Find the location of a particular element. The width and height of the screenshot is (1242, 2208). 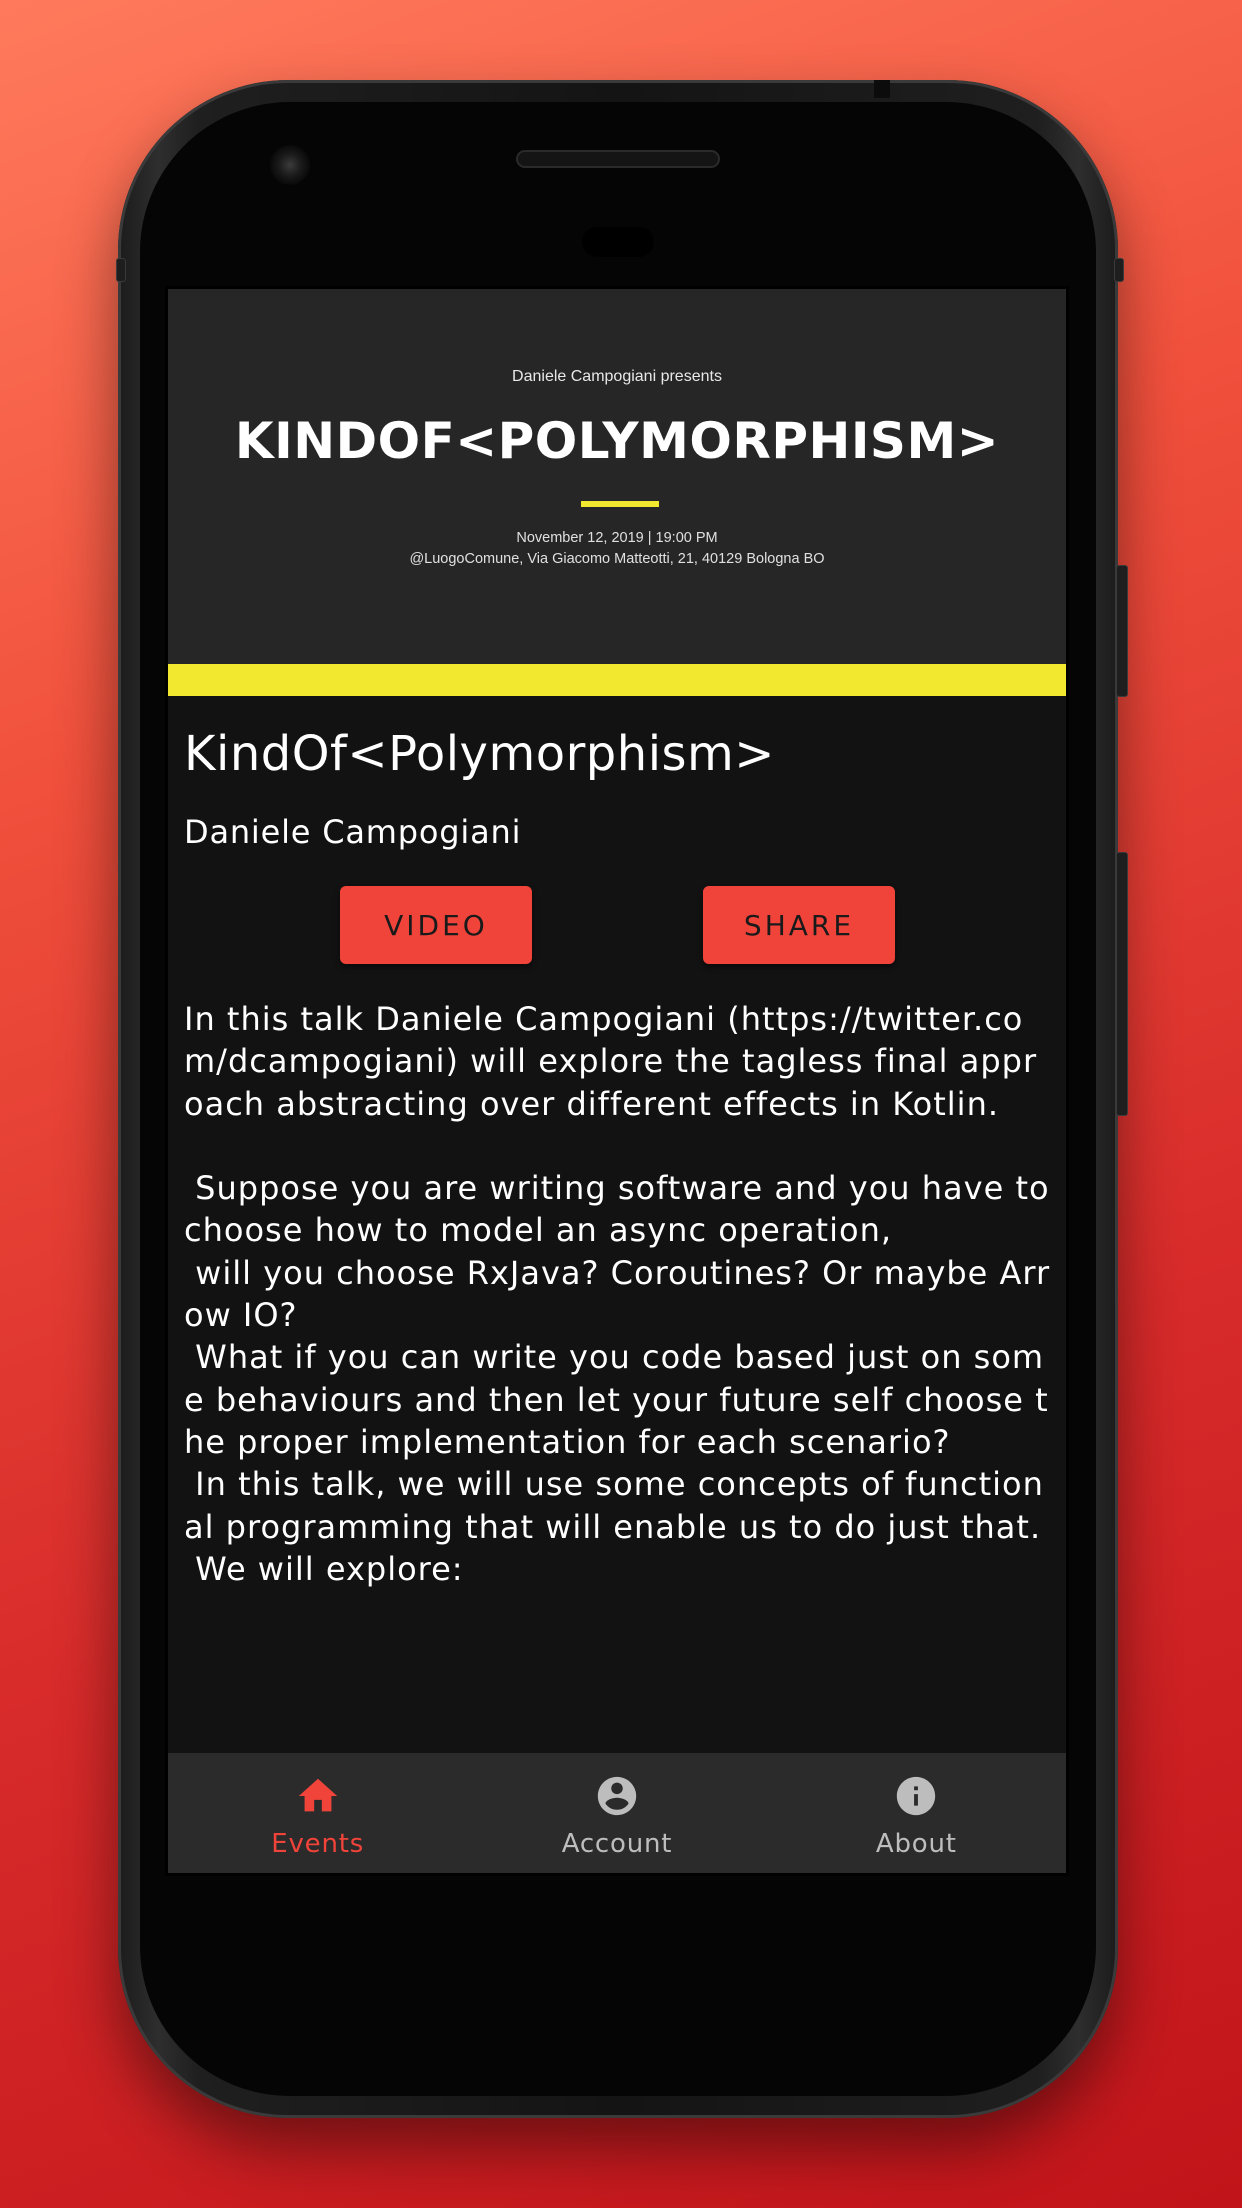

bottom-navigation: Events Account About is located at coordinates (617, 1813).